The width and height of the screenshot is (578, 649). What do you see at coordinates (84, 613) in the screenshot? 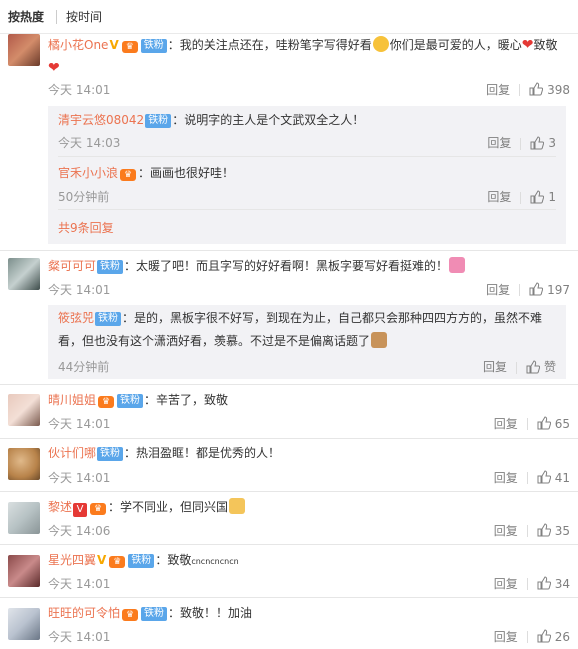
I see `comment-username: 旺旺的可令怕` at bounding box center [84, 613].